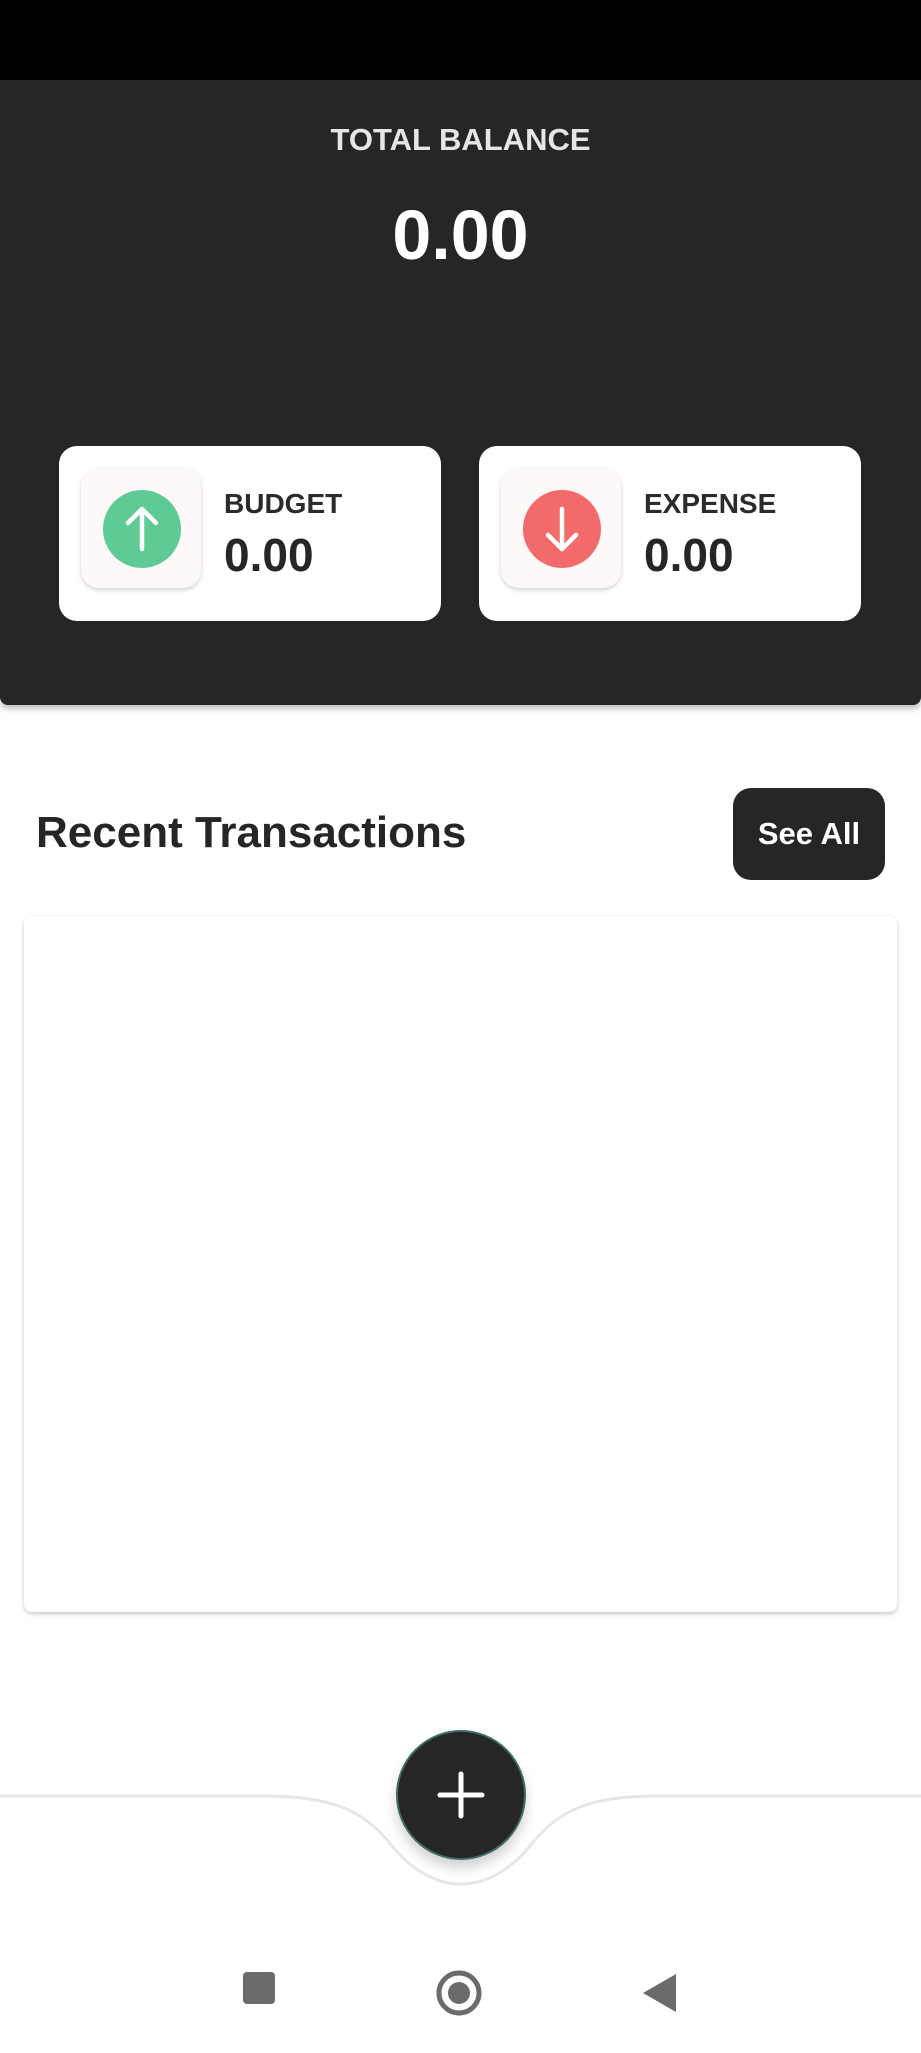  Describe the element at coordinates (809, 834) in the screenshot. I see `see-all-button: See All` at that location.